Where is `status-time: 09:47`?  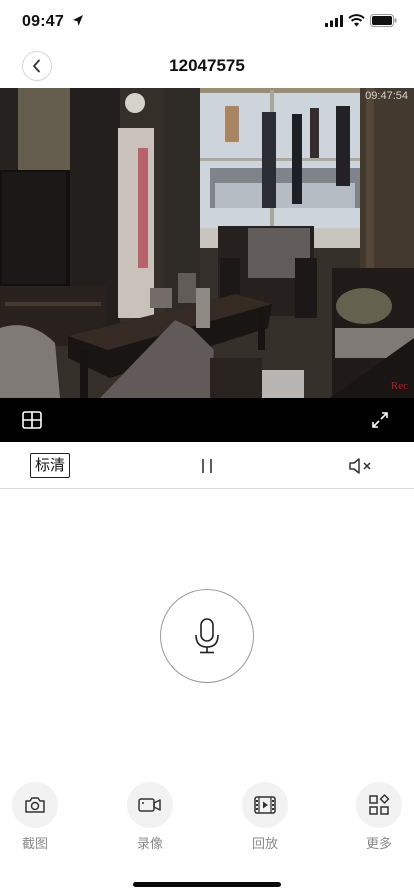 status-time: 09:47 is located at coordinates (43, 21).